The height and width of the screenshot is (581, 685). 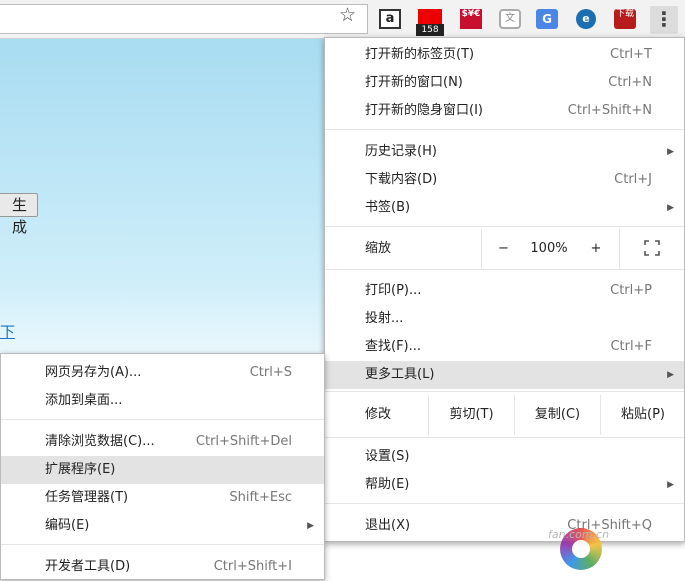 I want to click on paste-button: 粘贴(P), so click(x=642, y=415).